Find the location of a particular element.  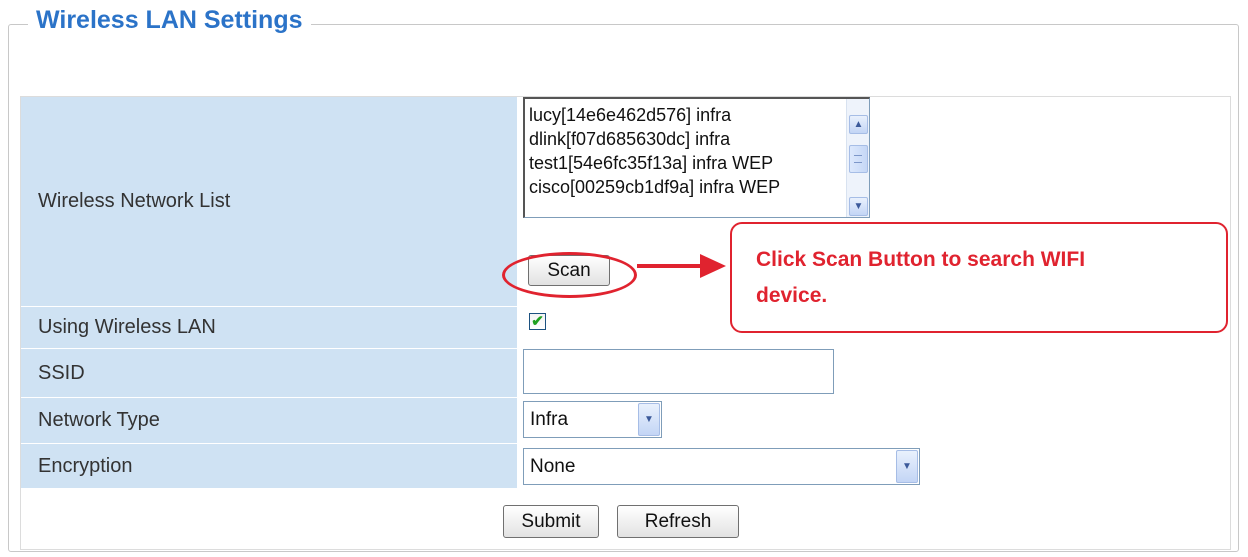

refresh-button: Refresh is located at coordinates (678, 521).